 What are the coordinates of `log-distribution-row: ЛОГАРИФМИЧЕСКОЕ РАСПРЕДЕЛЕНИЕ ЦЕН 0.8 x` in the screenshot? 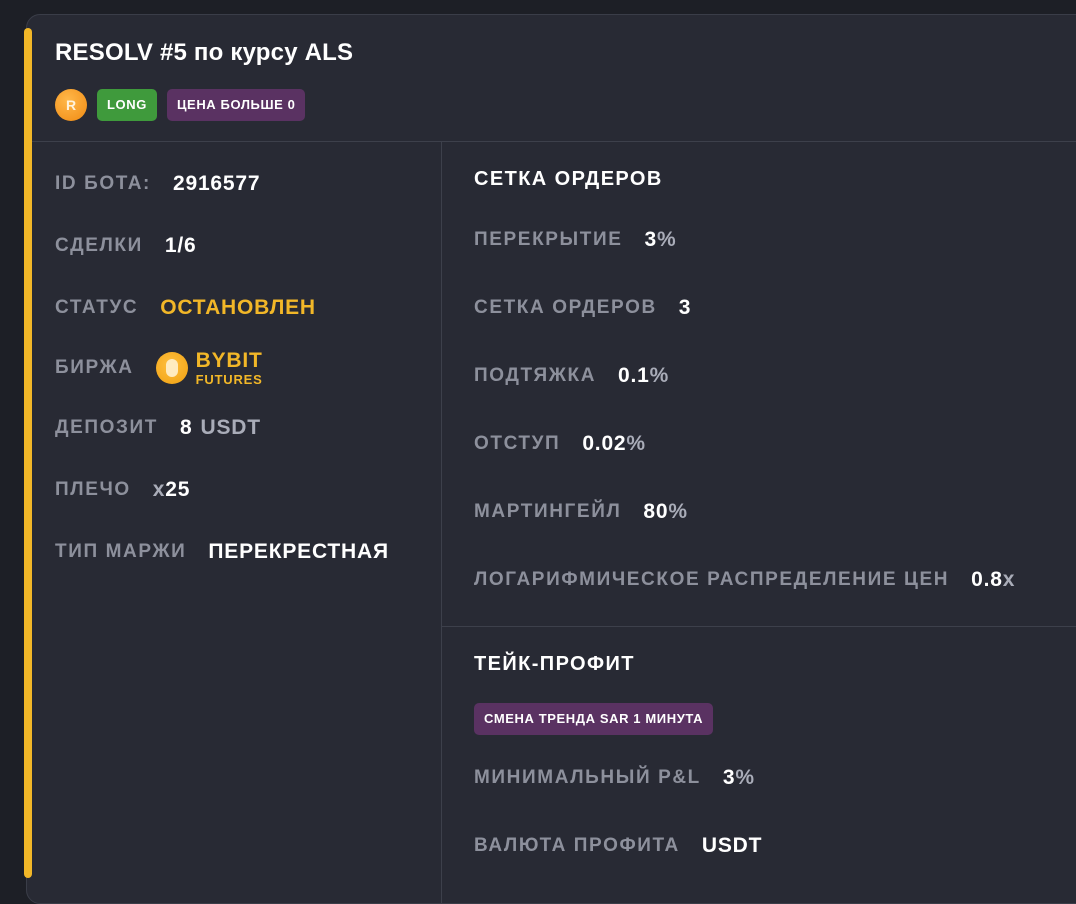 It's located at (744, 580).